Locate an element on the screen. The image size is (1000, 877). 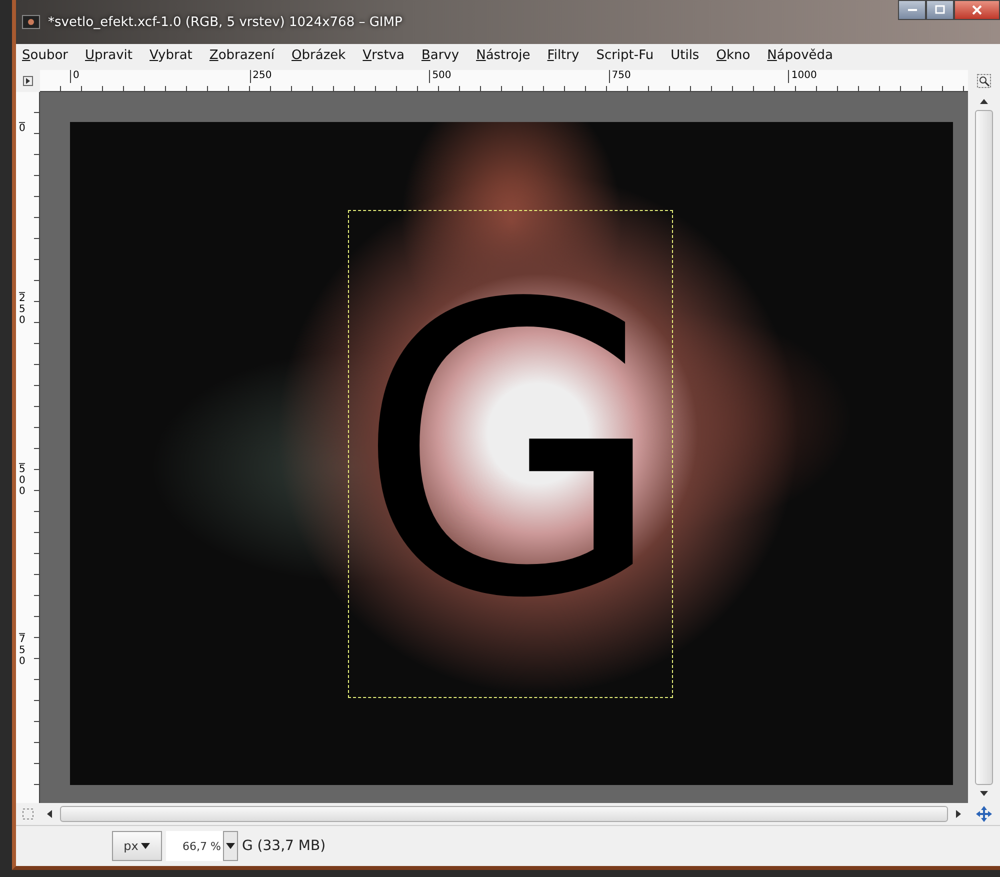
up-arrow-icon is located at coordinates (984, 101).